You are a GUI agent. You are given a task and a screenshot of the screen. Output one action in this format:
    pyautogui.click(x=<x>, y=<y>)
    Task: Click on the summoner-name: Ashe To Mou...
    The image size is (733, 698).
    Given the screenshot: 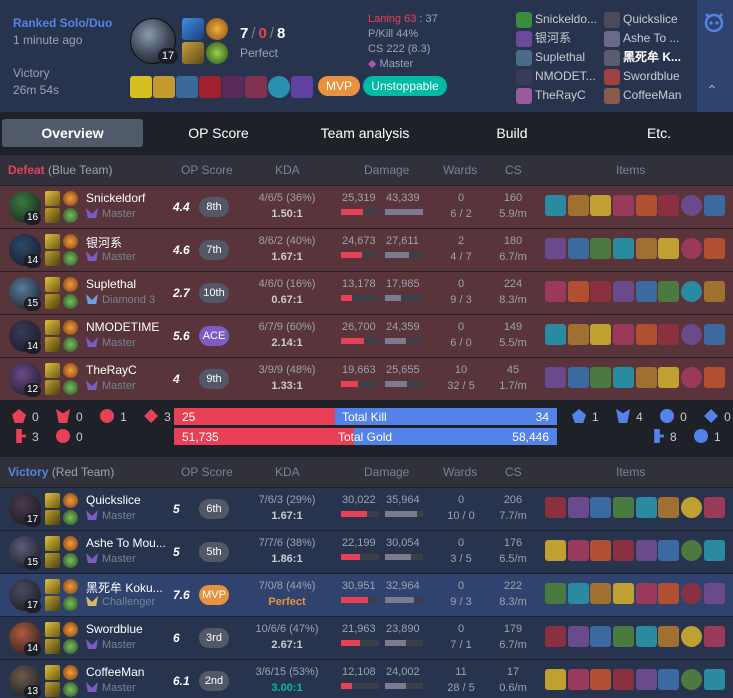 What is the action you would take?
    pyautogui.click(x=126, y=543)
    